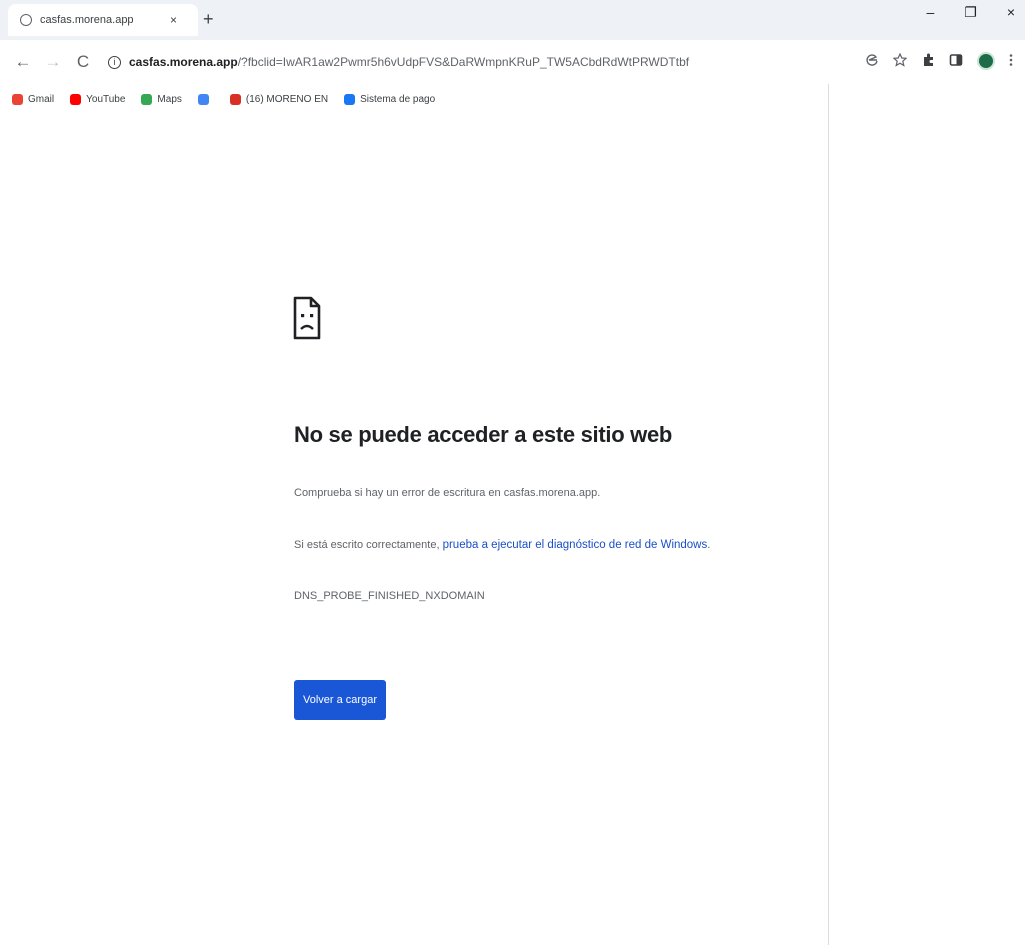 This screenshot has height=945, width=1025. I want to click on bookmark-label: (16) MORENO EN, so click(287, 99).